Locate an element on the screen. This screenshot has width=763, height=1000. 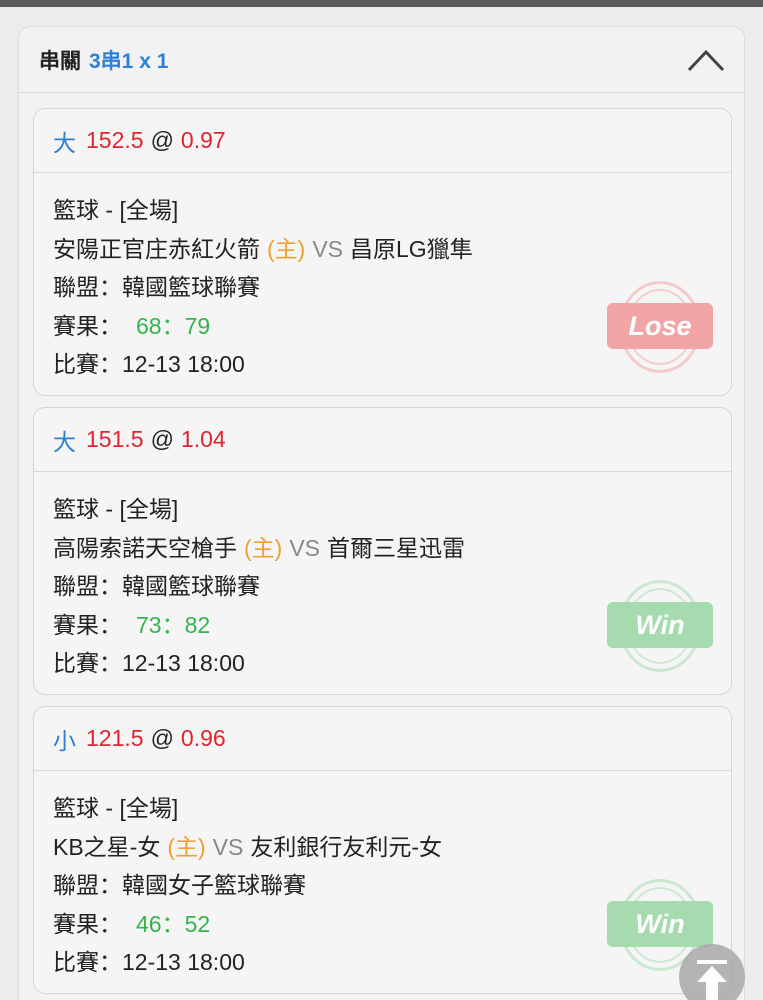
bet-selection: 小 121.5 @ 0.96 is located at coordinates (382, 739).